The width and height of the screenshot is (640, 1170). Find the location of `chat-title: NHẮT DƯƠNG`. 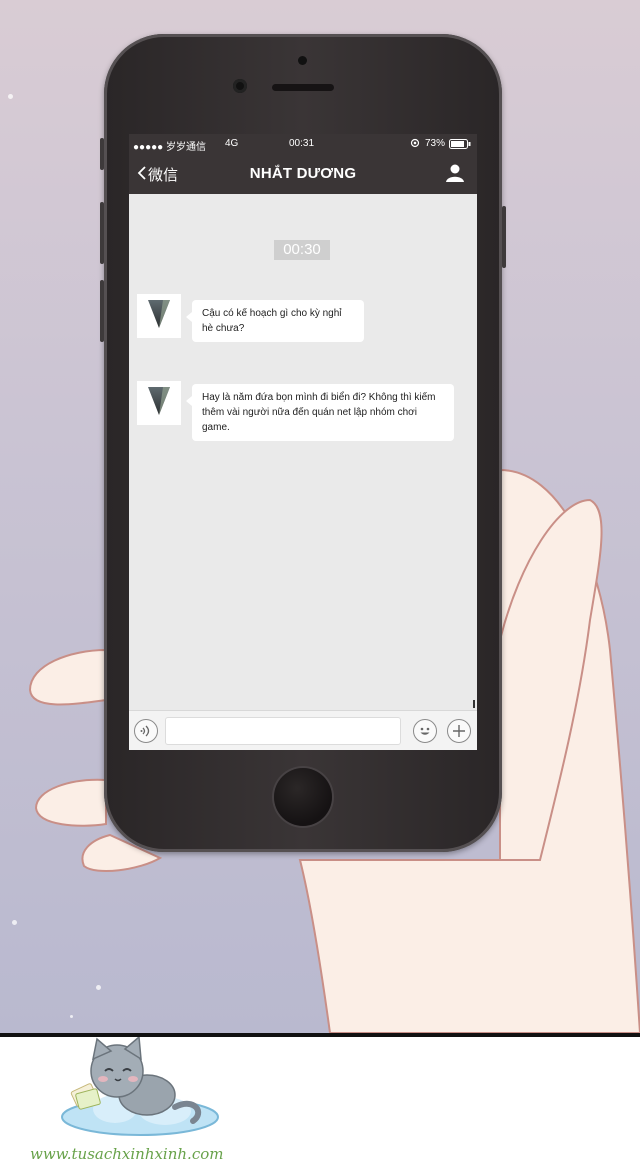

chat-title: NHẮT DƯƠNG is located at coordinates (303, 173).